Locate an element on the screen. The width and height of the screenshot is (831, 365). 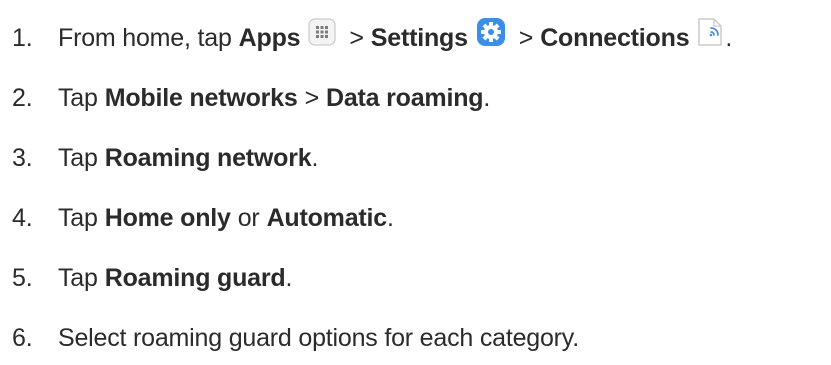
step-2: 2. Tap Mobile networks > Data roaming . is located at coordinates (251, 98).